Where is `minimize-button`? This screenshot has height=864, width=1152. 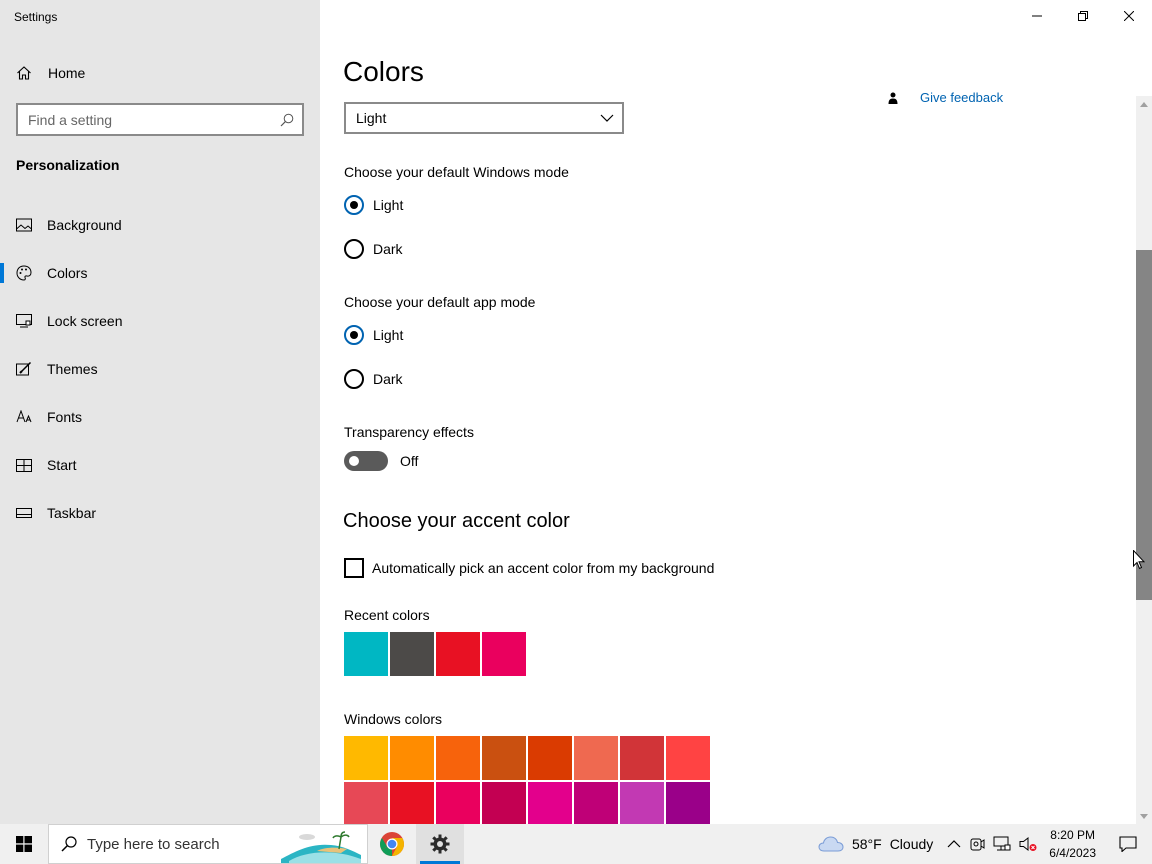
minimize-button is located at coordinates (1037, 16).